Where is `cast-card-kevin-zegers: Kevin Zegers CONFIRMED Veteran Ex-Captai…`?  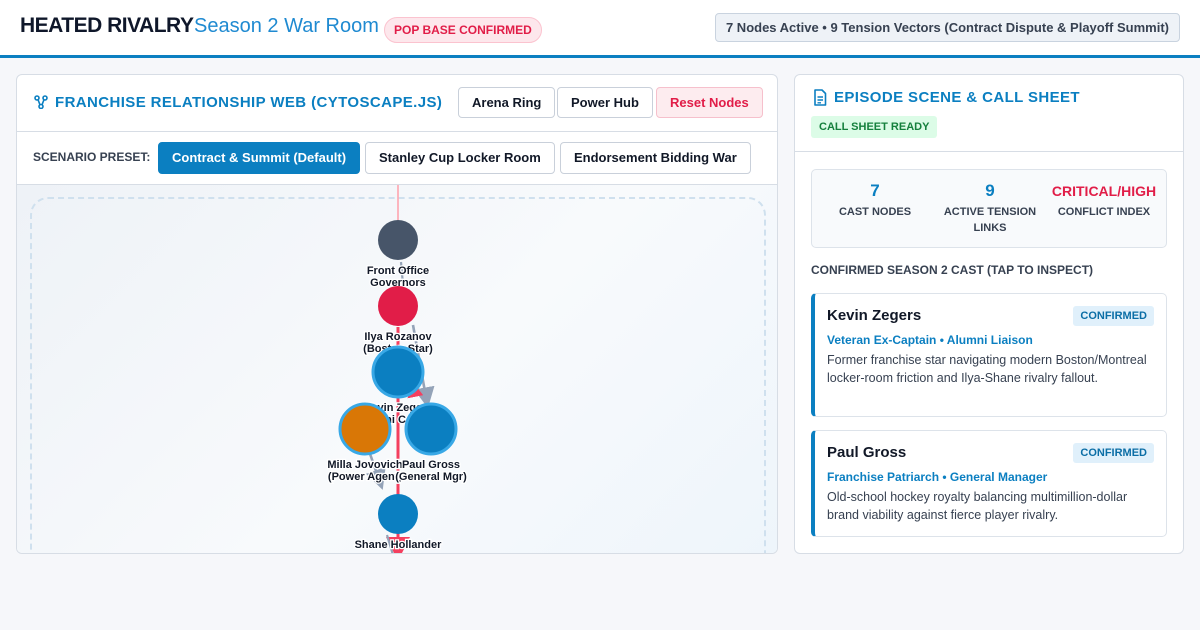
cast-card-kevin-zegers: Kevin Zegers CONFIRMED Veteran Ex-Captai… is located at coordinates (989, 355).